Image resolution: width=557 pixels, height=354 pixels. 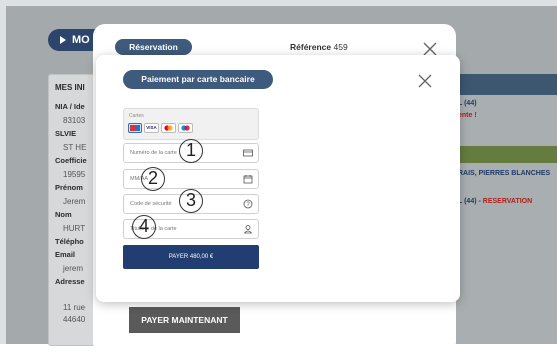 What do you see at coordinates (151, 128) in the screenshot?
I see `visa-card-icon: VISA` at bounding box center [151, 128].